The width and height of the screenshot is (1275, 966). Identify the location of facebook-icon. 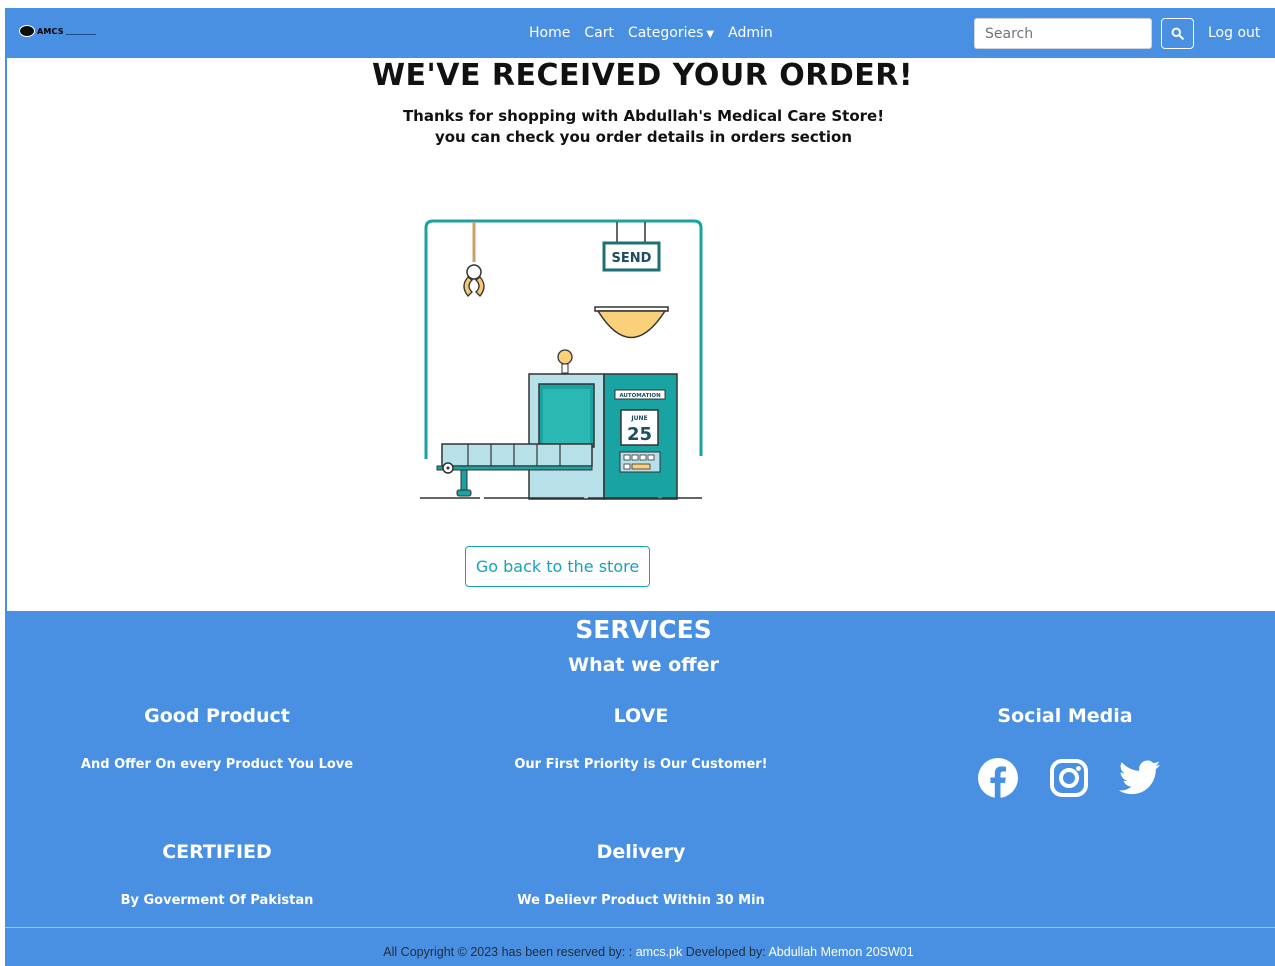
(998, 778).